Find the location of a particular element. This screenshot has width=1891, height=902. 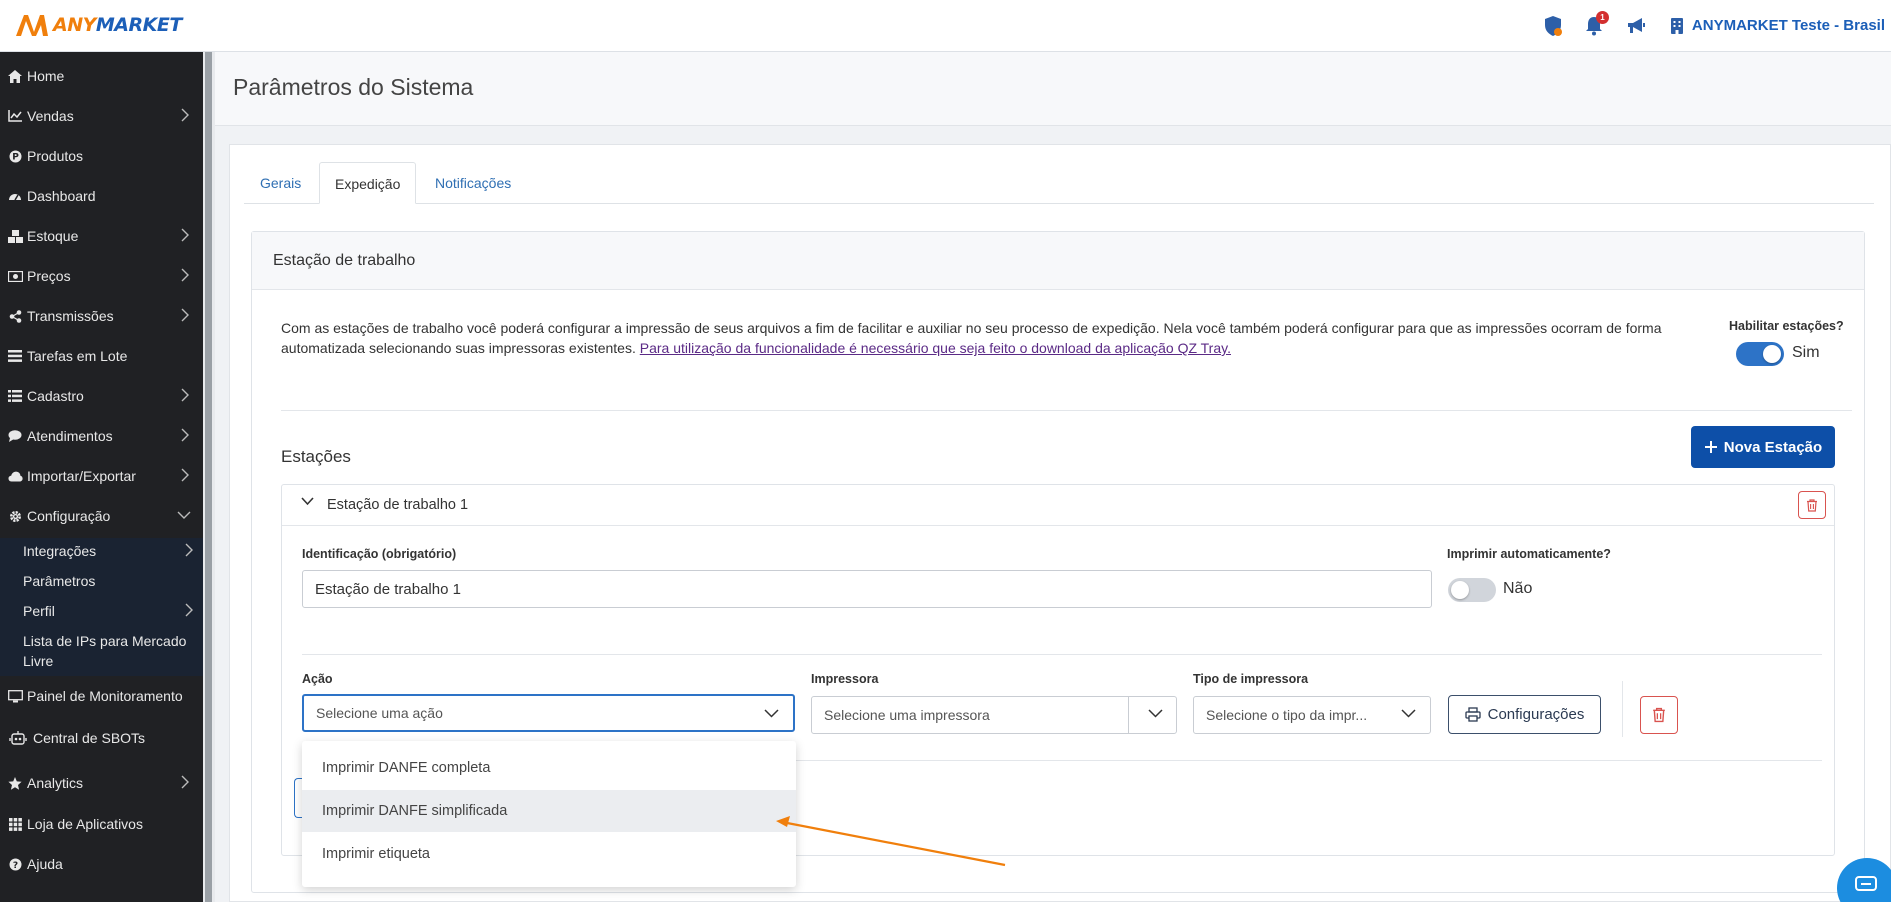

chart-line-icon is located at coordinates (15, 116).